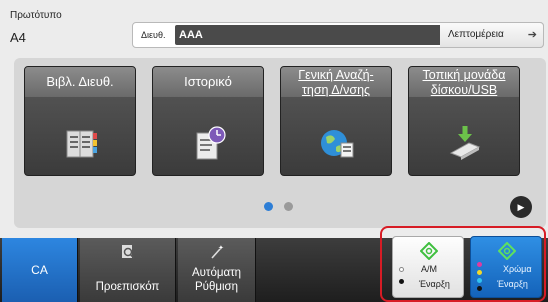  I want to click on yellow-indicator-icon, so click(479, 272).